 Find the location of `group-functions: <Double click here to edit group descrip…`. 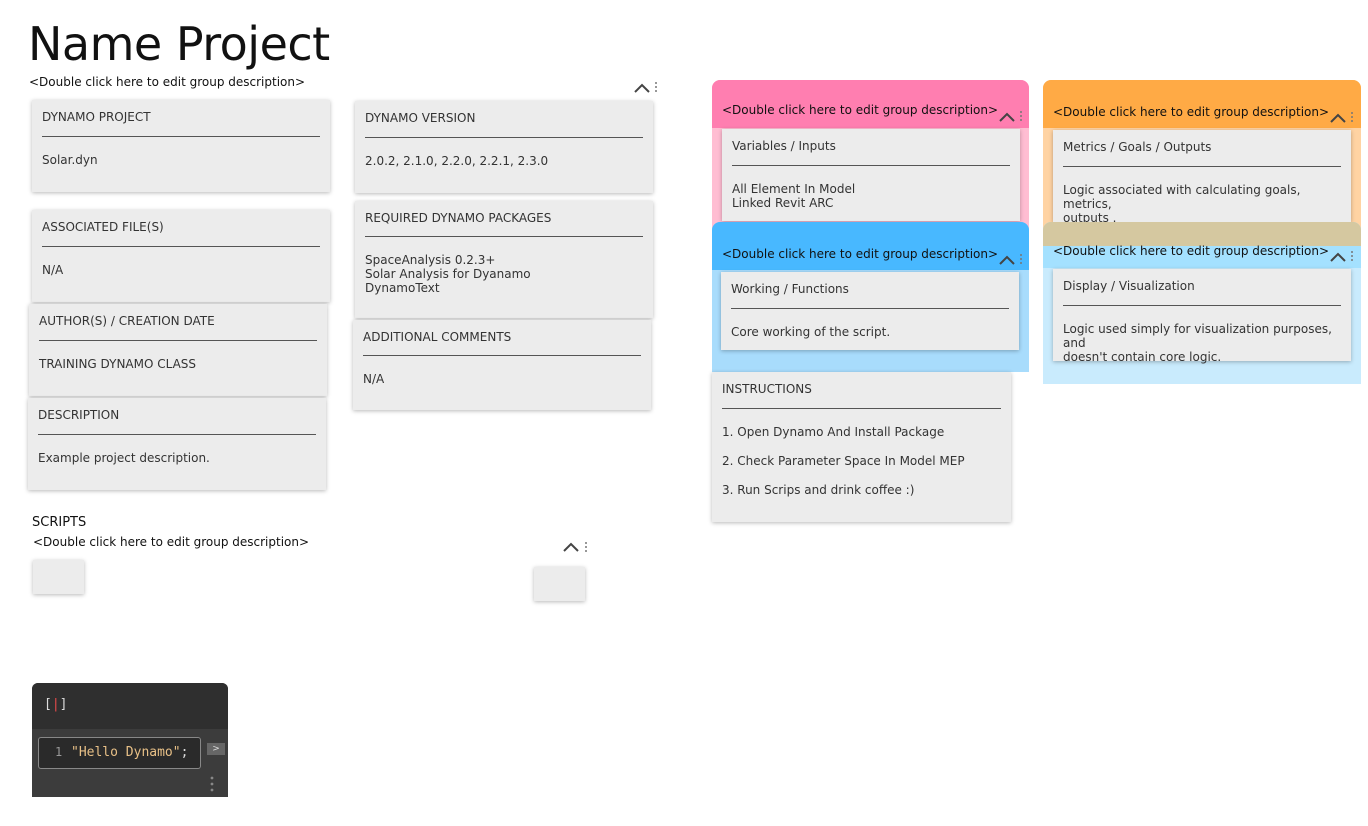

group-functions: <Double click here to edit group descrip… is located at coordinates (870, 297).